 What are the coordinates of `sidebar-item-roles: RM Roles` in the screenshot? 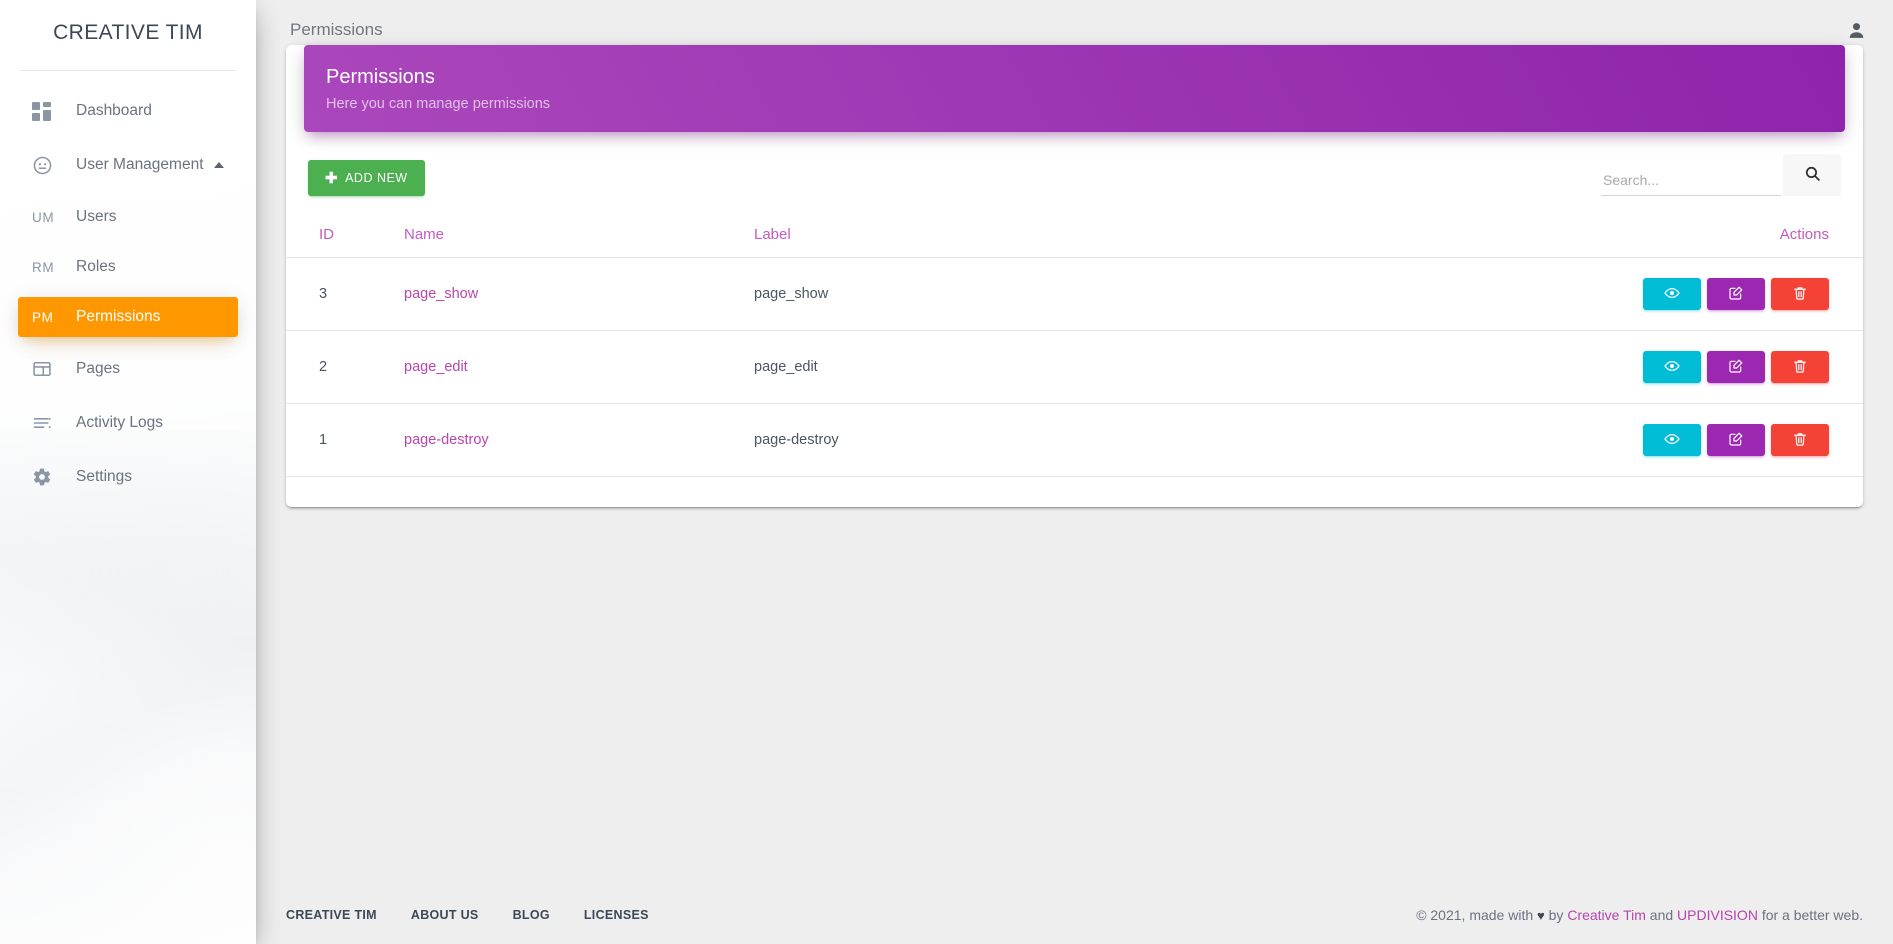 It's located at (128, 267).